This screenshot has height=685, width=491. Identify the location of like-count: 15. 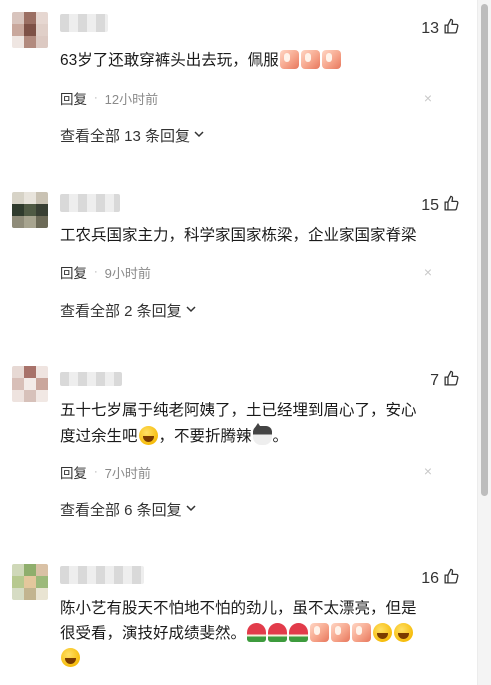
(430, 205).